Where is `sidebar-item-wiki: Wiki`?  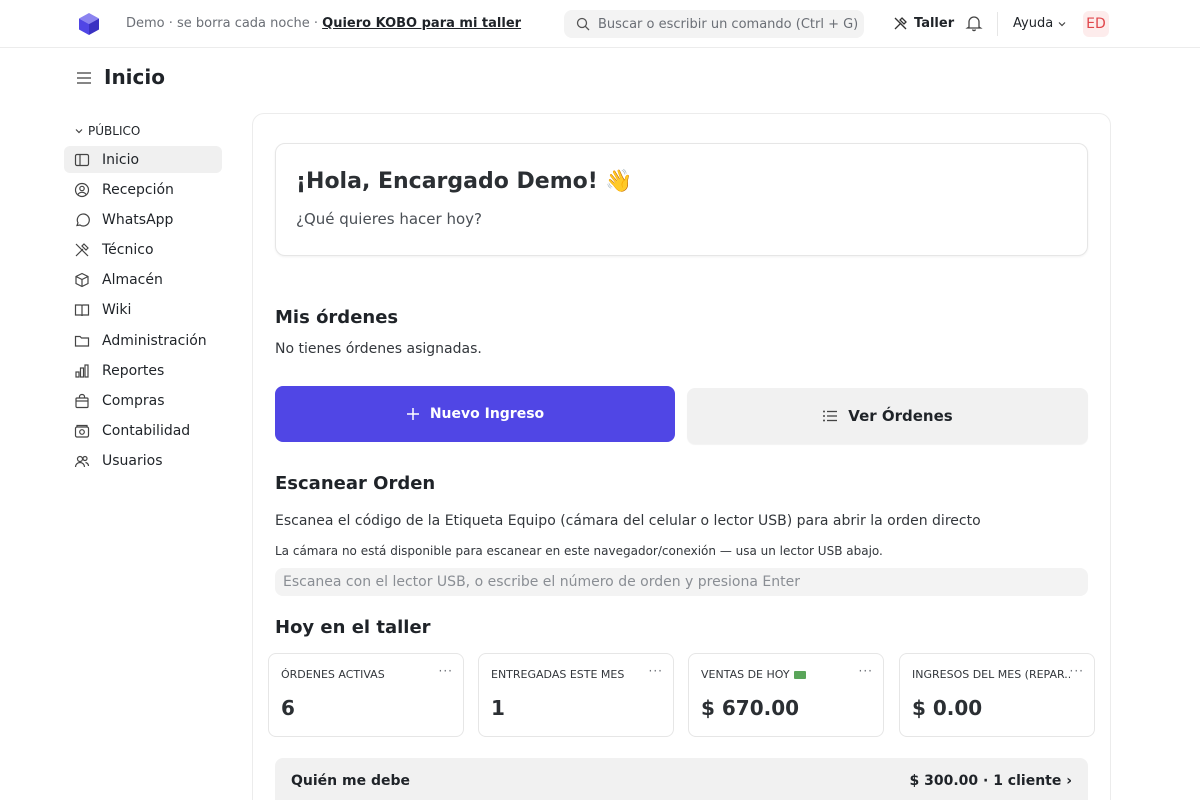
sidebar-item-wiki: Wiki is located at coordinates (143, 310).